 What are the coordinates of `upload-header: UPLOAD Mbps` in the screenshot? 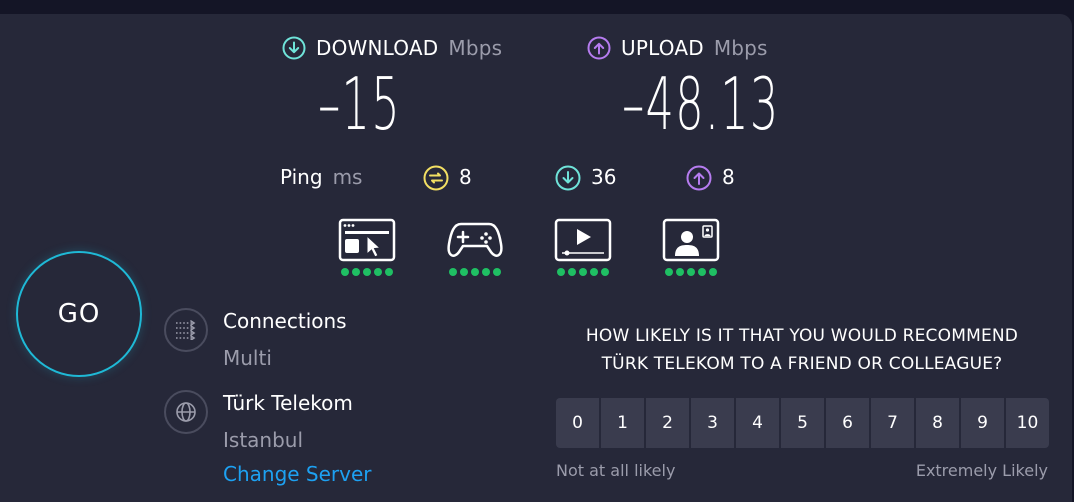 It's located at (677, 48).